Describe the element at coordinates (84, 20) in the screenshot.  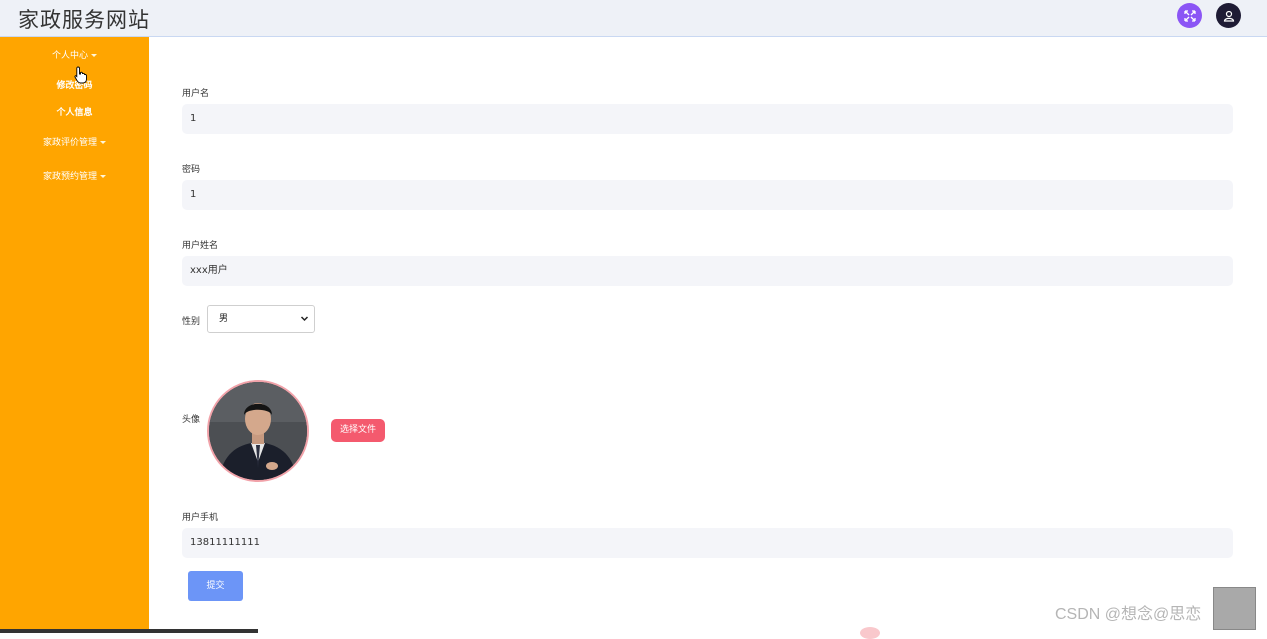
I see `site-title: 家政服务网站` at that location.